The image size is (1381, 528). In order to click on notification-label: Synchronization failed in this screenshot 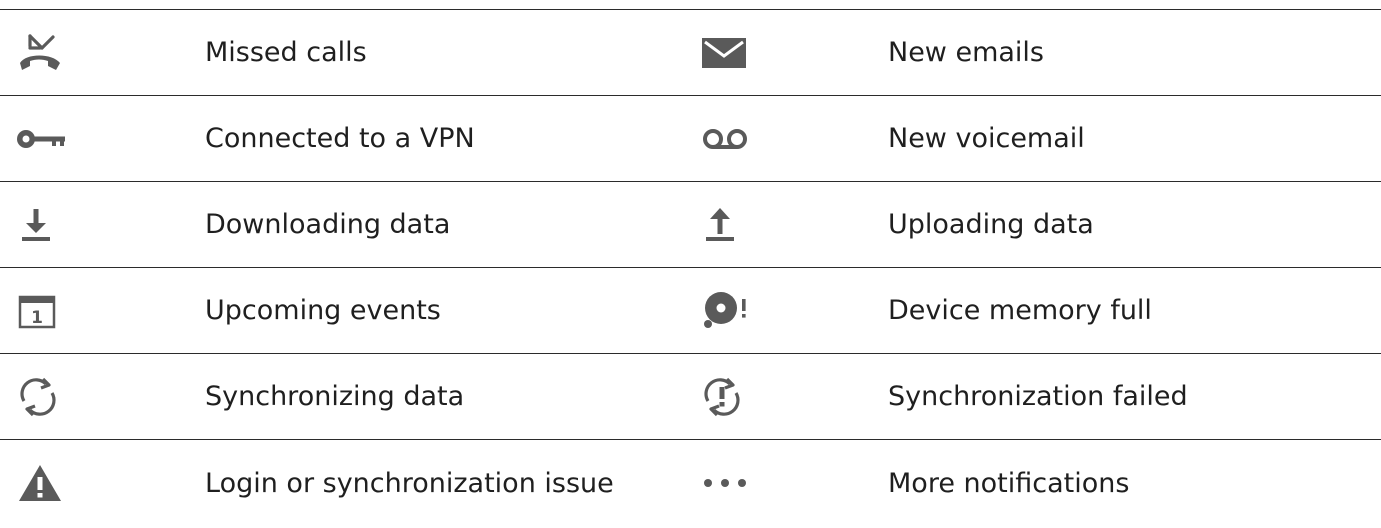, I will do `click(1038, 396)`.